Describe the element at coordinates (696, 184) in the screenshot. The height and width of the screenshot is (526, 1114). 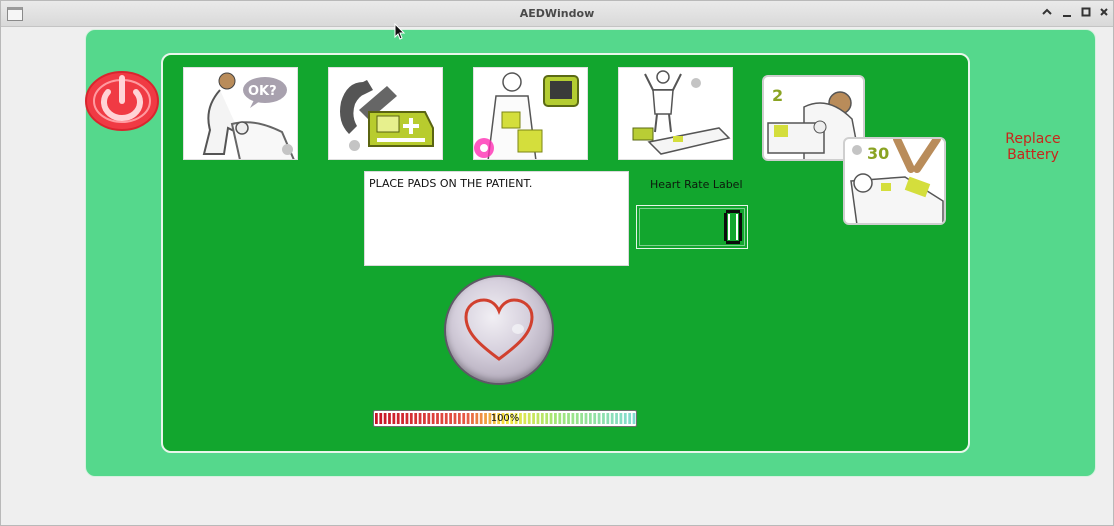
I see `heart-rate-label: Heart Rate Label` at that location.